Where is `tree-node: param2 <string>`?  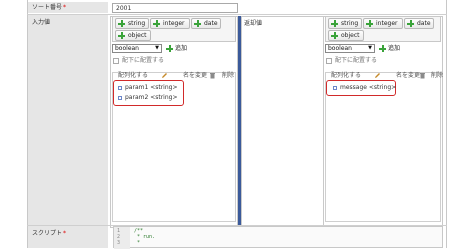 tree-node: param2 <string> is located at coordinates (147, 98).